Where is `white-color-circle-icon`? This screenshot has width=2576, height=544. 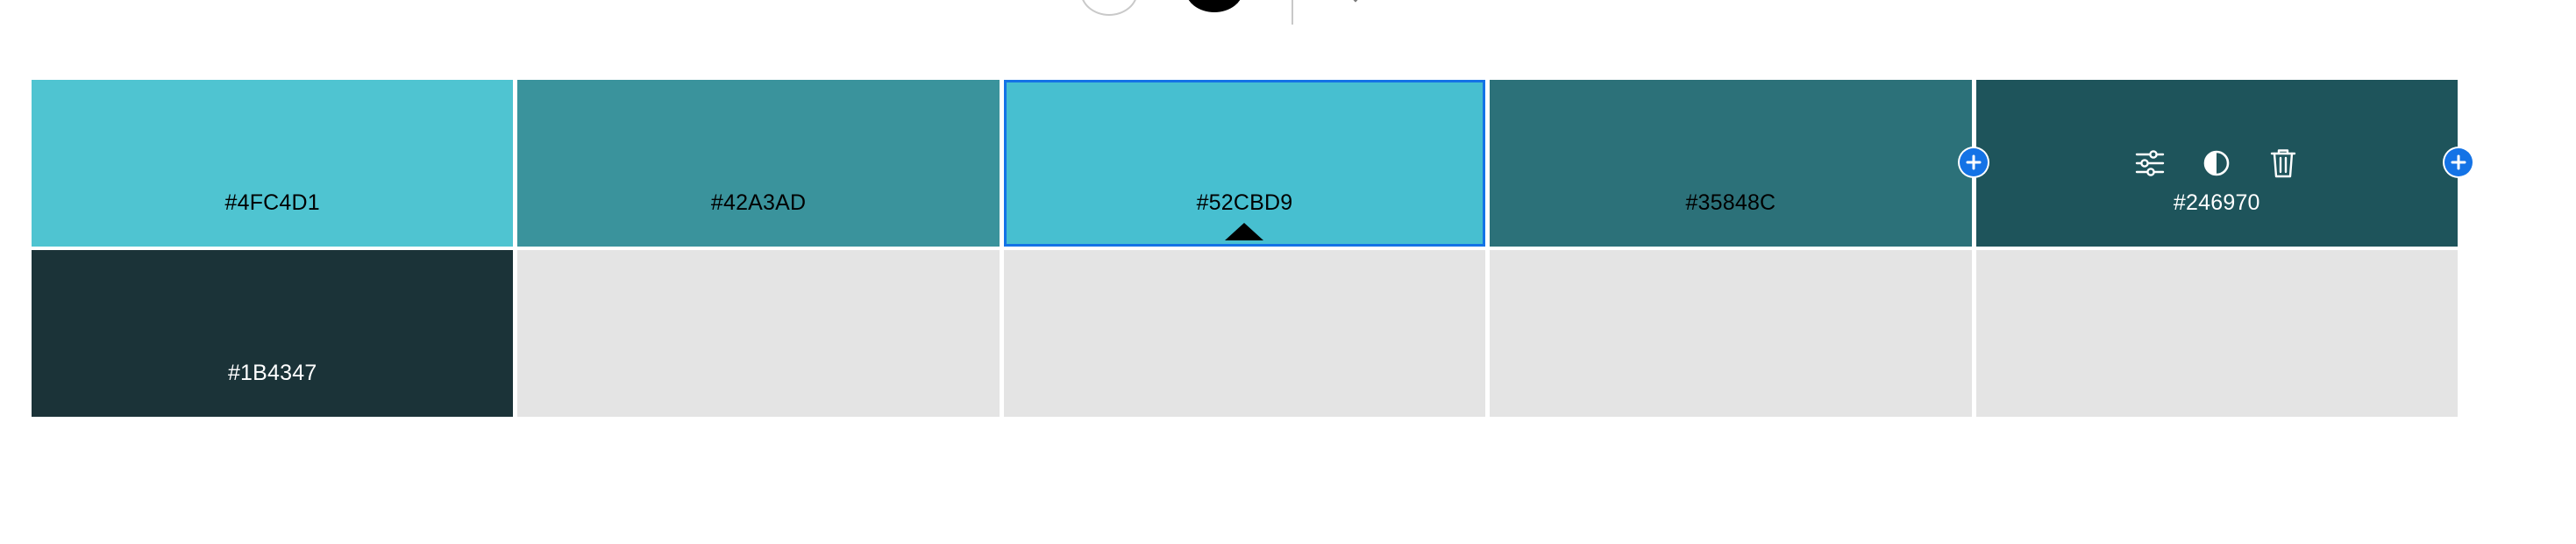 white-color-circle-icon is located at coordinates (1109, 8).